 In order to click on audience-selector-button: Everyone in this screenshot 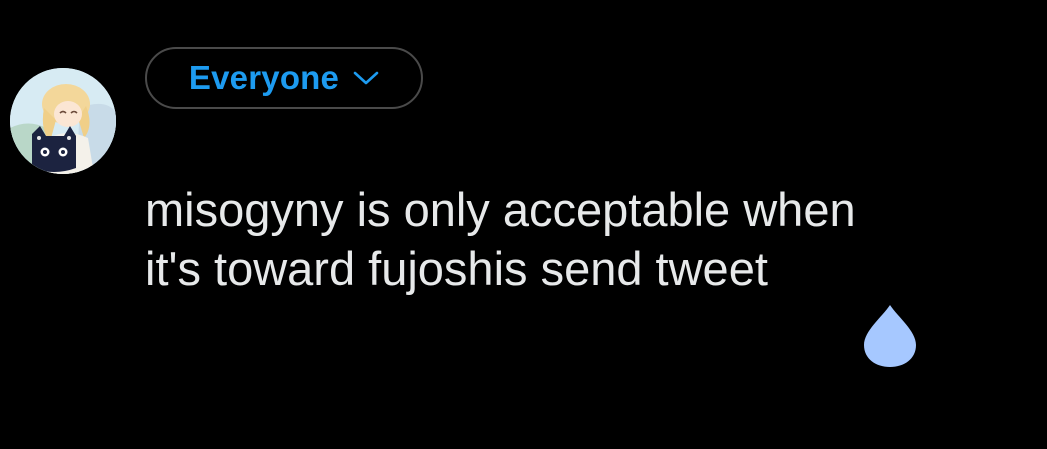, I will do `click(284, 78)`.